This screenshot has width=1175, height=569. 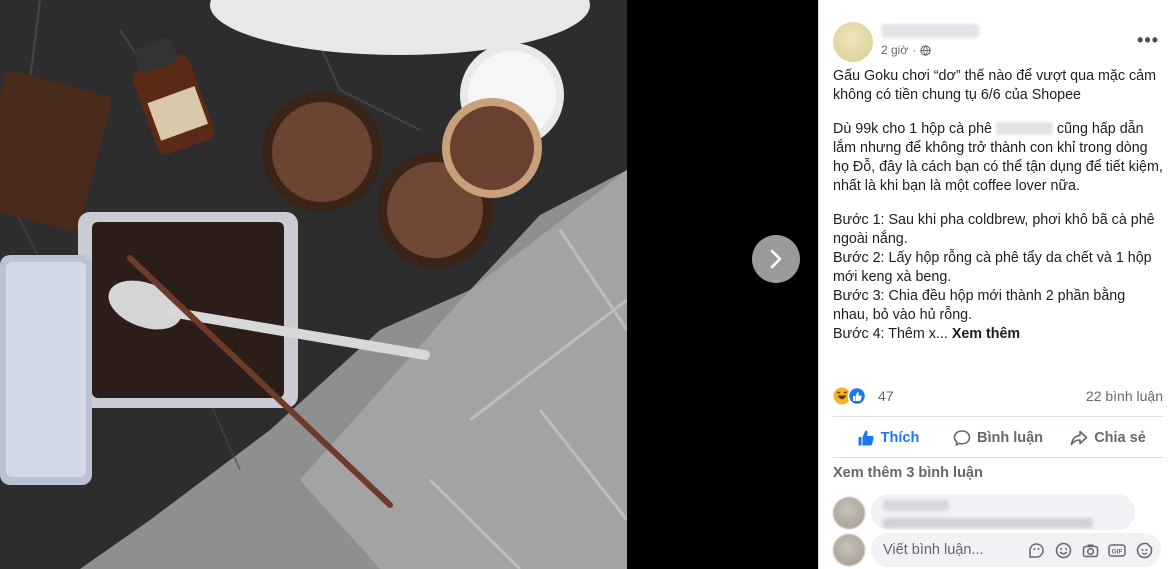 What do you see at coordinates (853, 42) in the screenshot?
I see `author-avatar` at bounding box center [853, 42].